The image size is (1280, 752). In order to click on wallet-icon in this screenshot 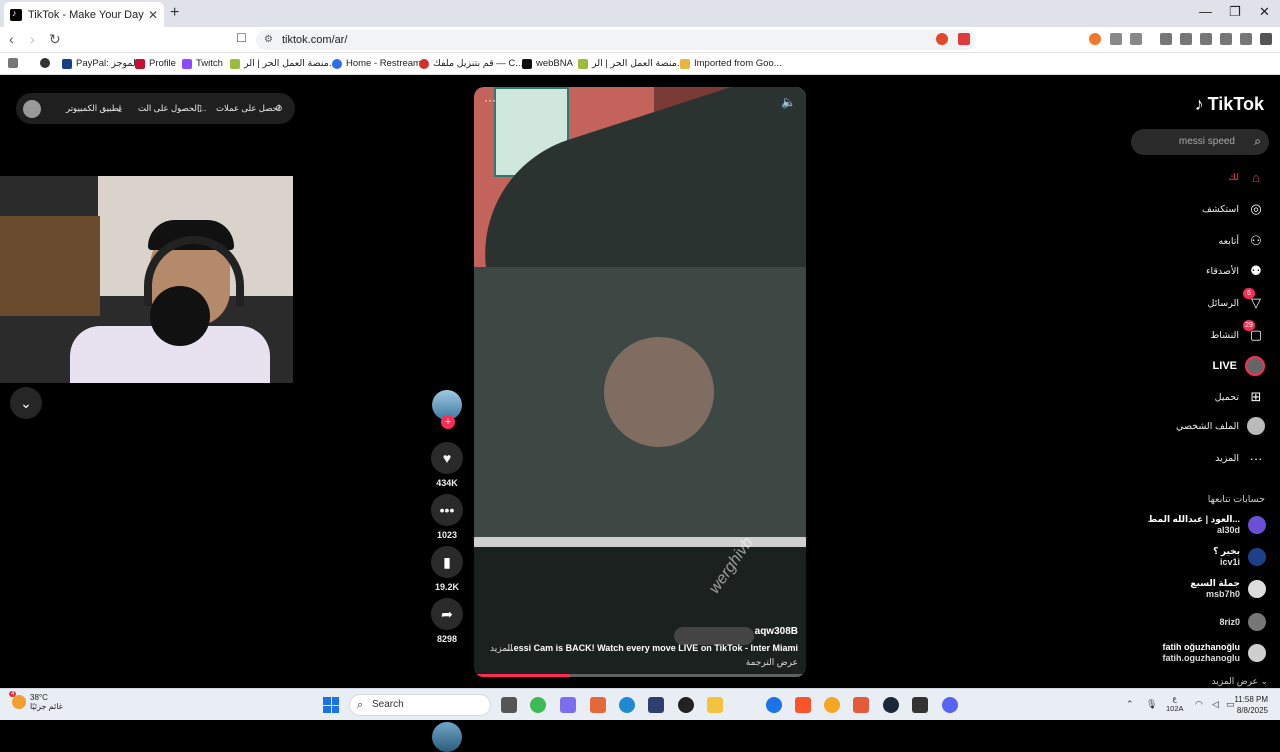, I will do `click(1206, 39)`.